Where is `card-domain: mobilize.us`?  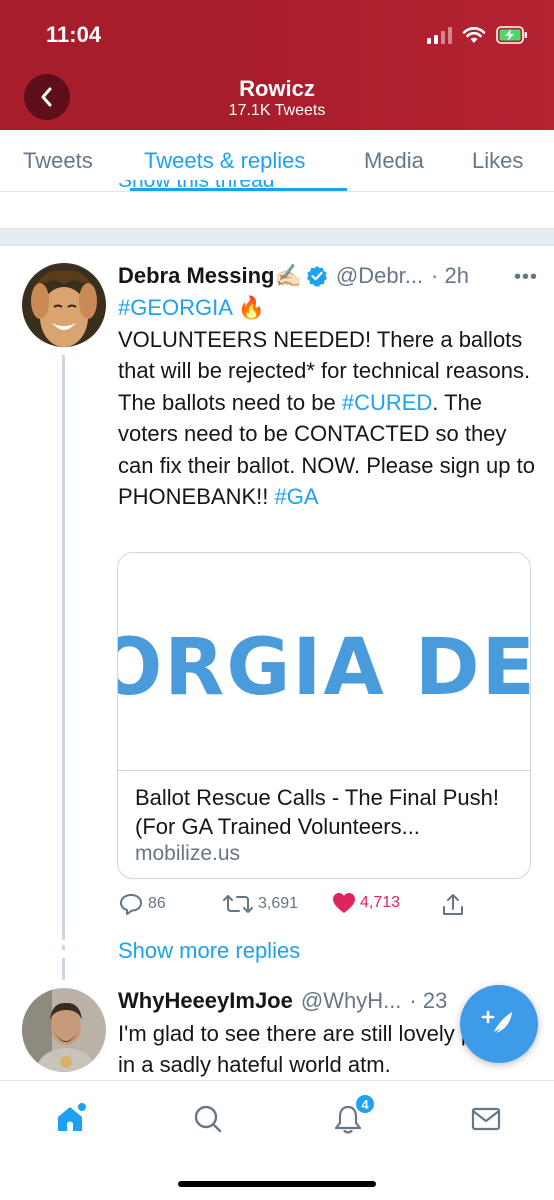 card-domain: mobilize.us is located at coordinates (188, 853).